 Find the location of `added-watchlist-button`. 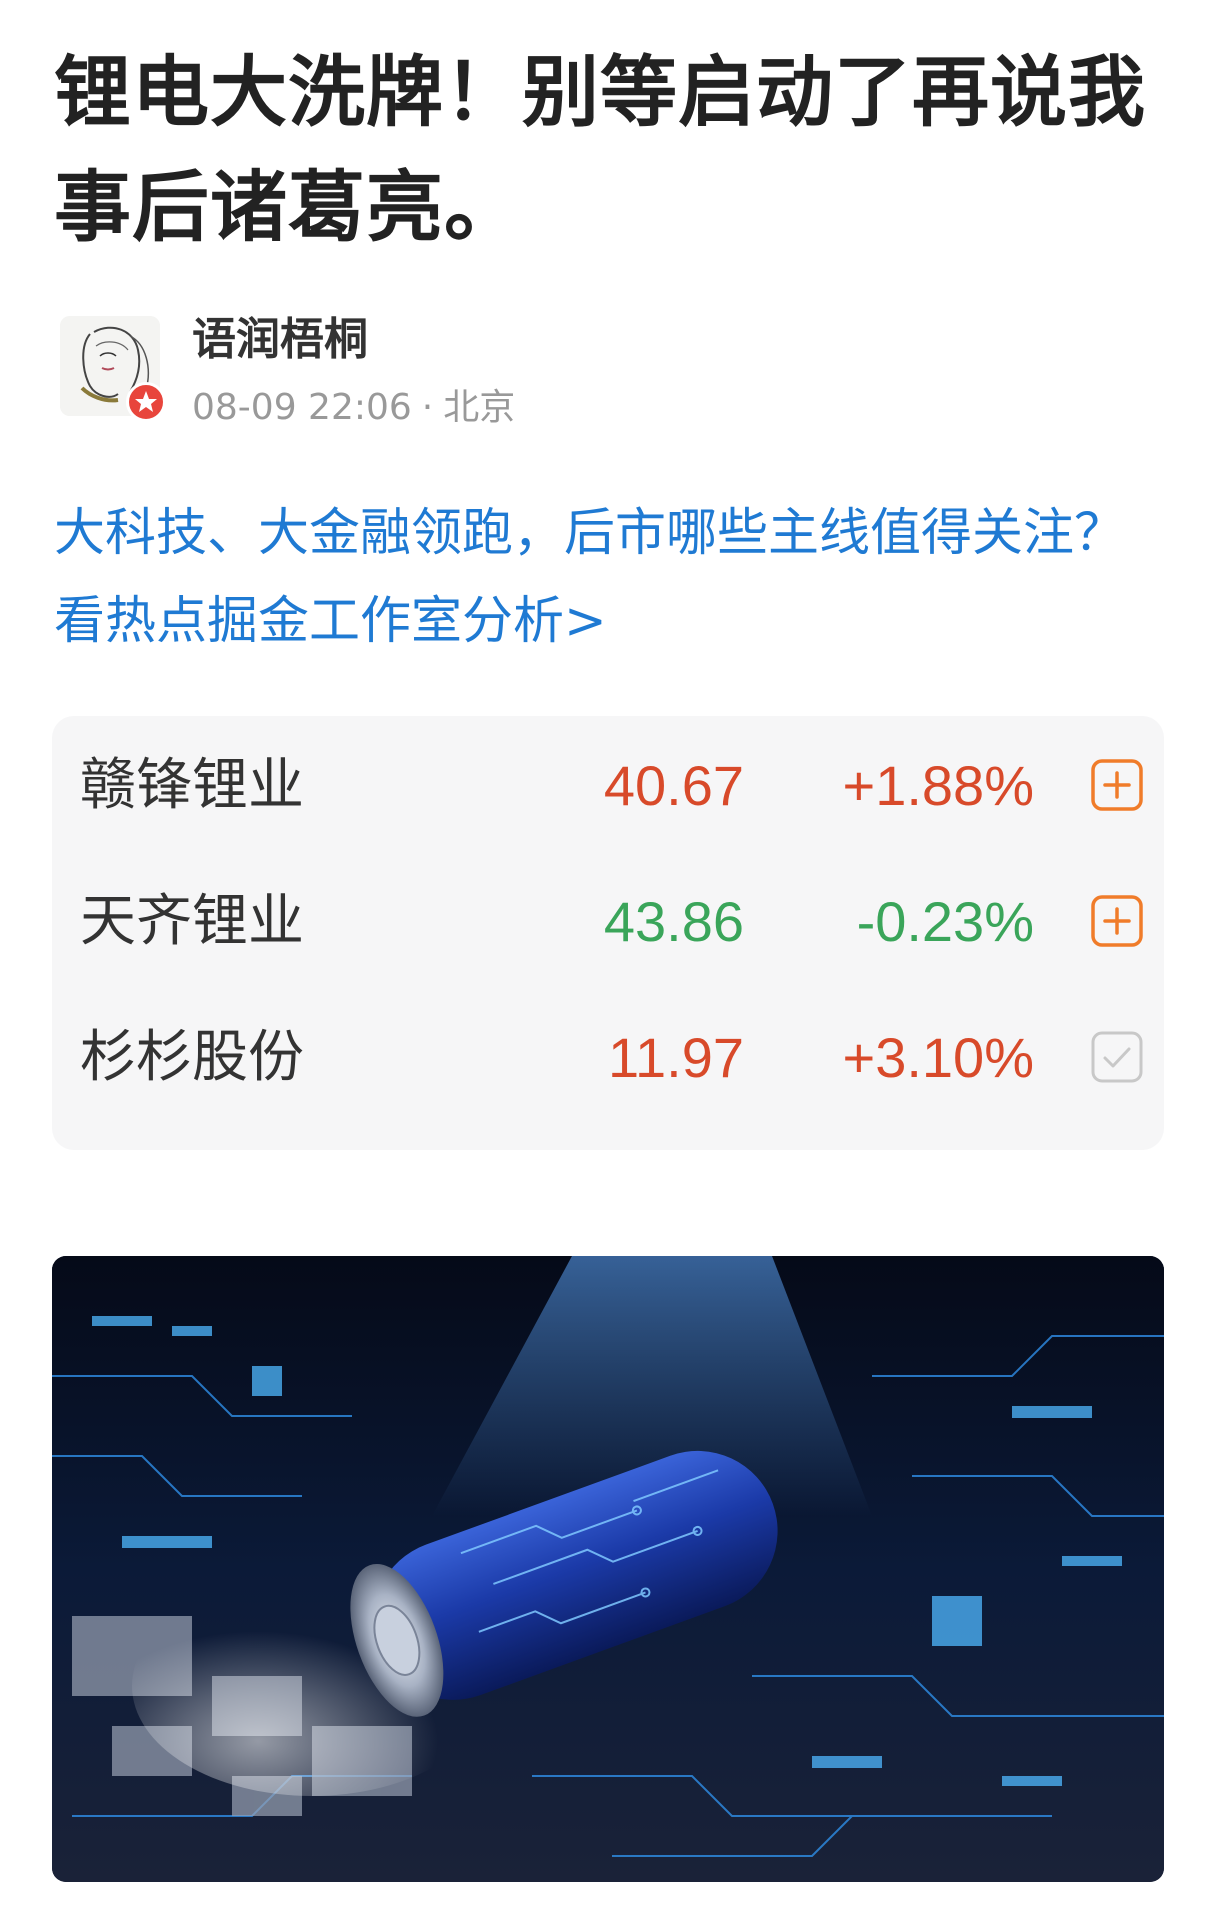

added-watchlist-button is located at coordinates (1117, 1057).